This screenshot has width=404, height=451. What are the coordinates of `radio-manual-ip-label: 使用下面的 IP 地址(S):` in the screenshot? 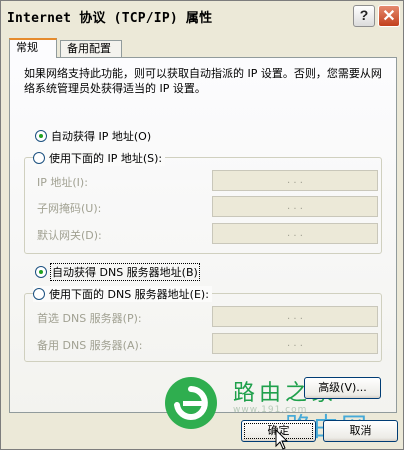 It's located at (106, 158).